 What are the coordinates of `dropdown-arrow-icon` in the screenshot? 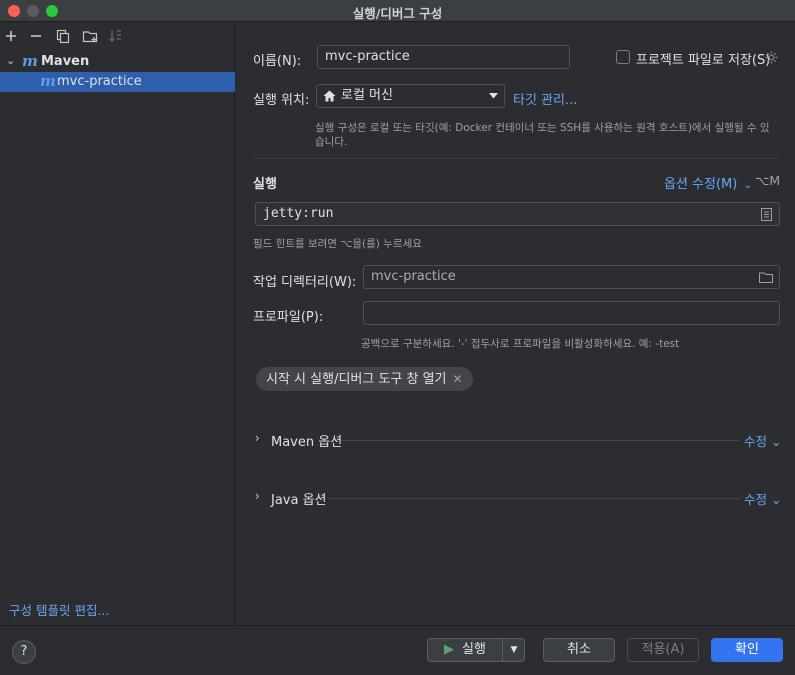 It's located at (493, 96).